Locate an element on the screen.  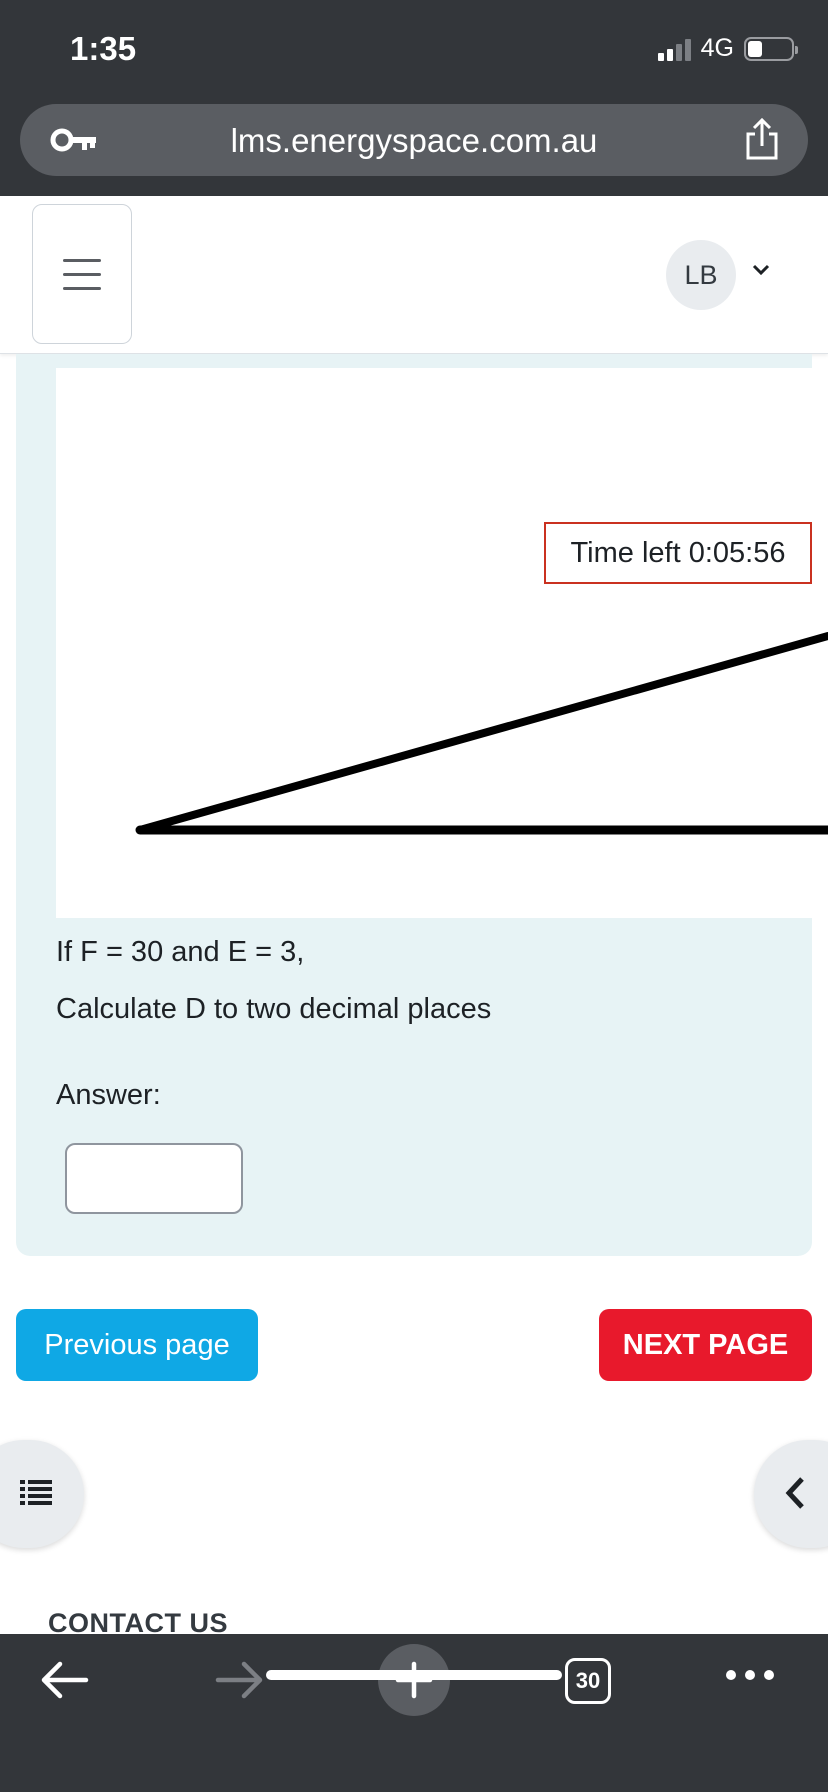
user-avatar: LB is located at coordinates (701, 275).